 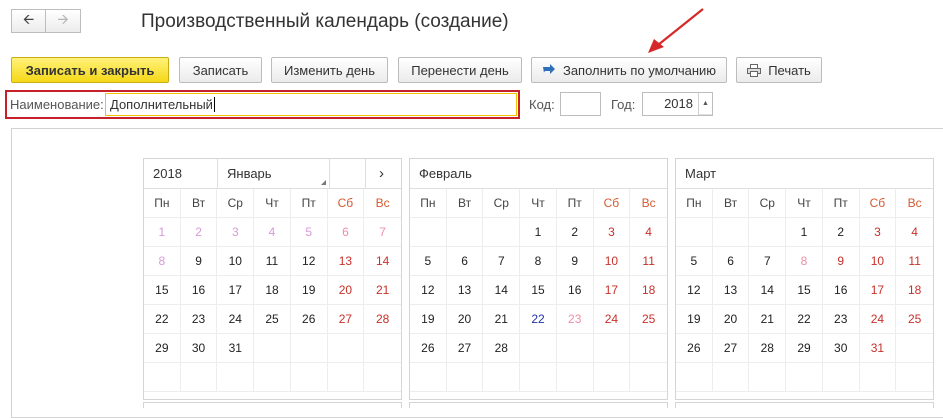 What do you see at coordinates (914, 319) in the screenshot?
I see `day-cell: 25` at bounding box center [914, 319].